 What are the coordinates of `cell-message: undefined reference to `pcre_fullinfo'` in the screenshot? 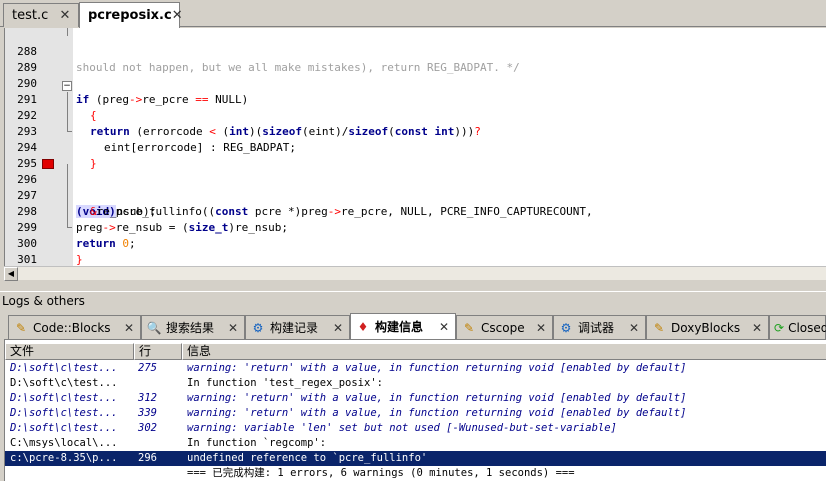 It's located at (307, 458).